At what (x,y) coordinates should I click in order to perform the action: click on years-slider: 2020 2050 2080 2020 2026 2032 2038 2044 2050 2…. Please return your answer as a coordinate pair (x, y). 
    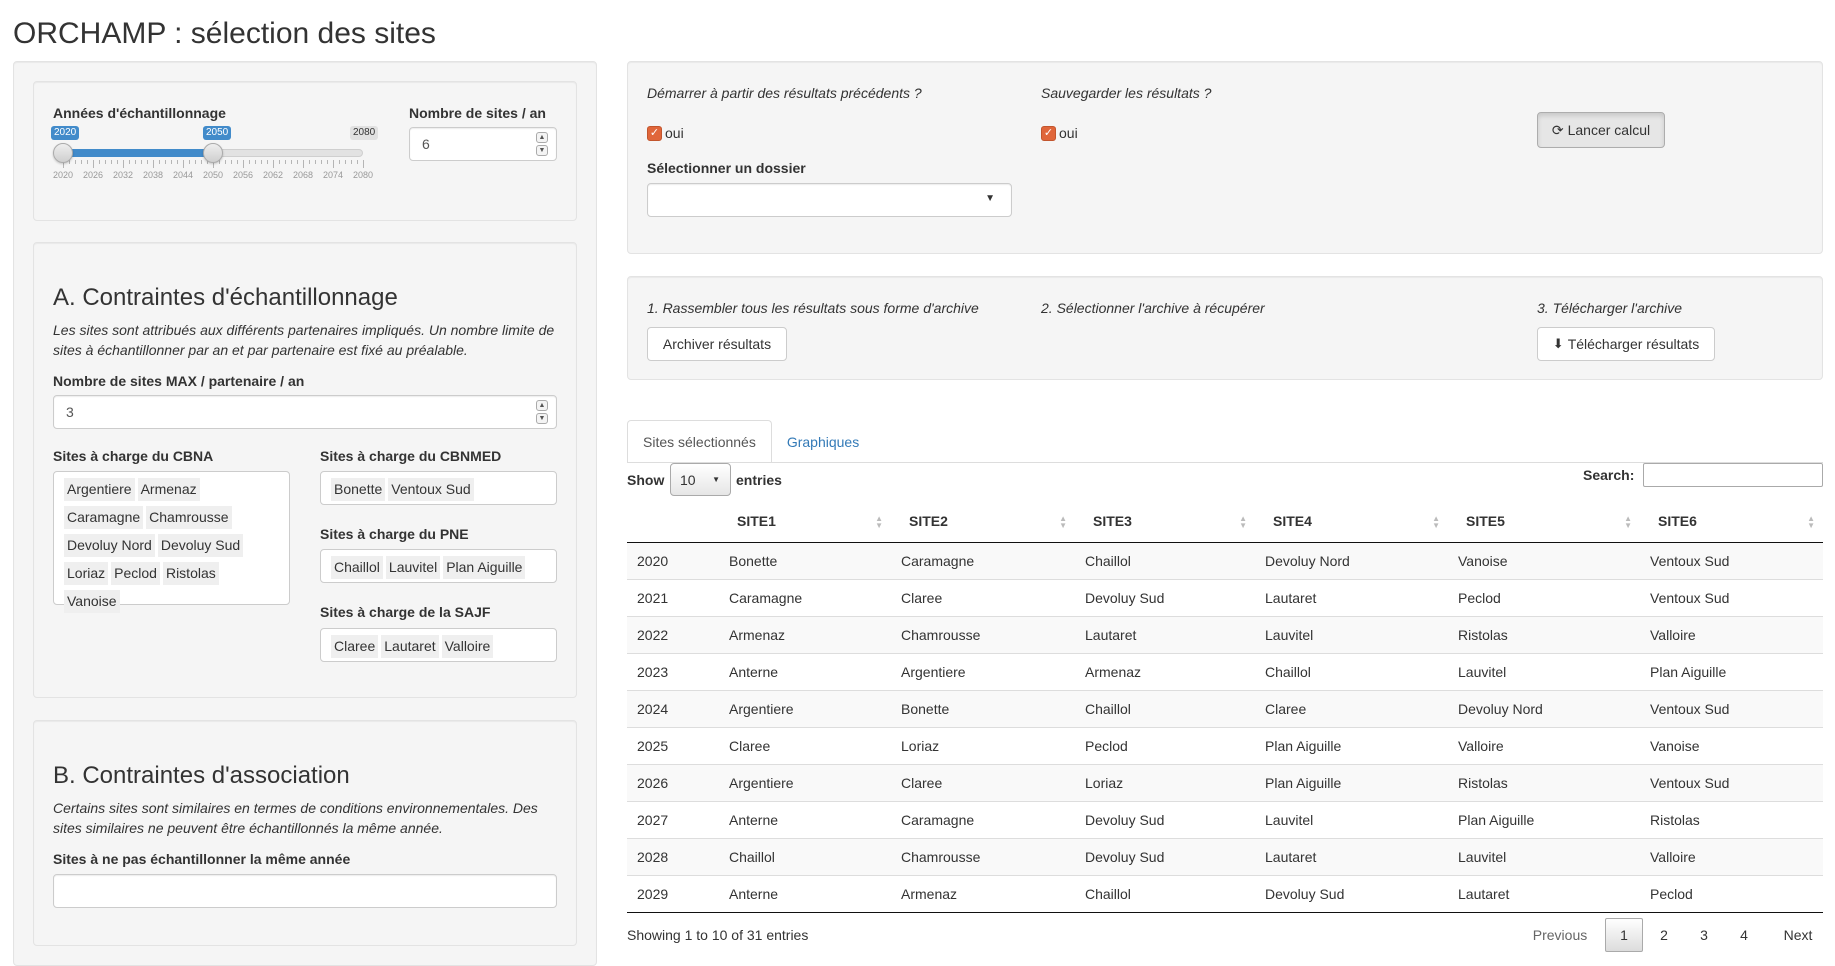
    Looking at the image, I should click on (215, 156).